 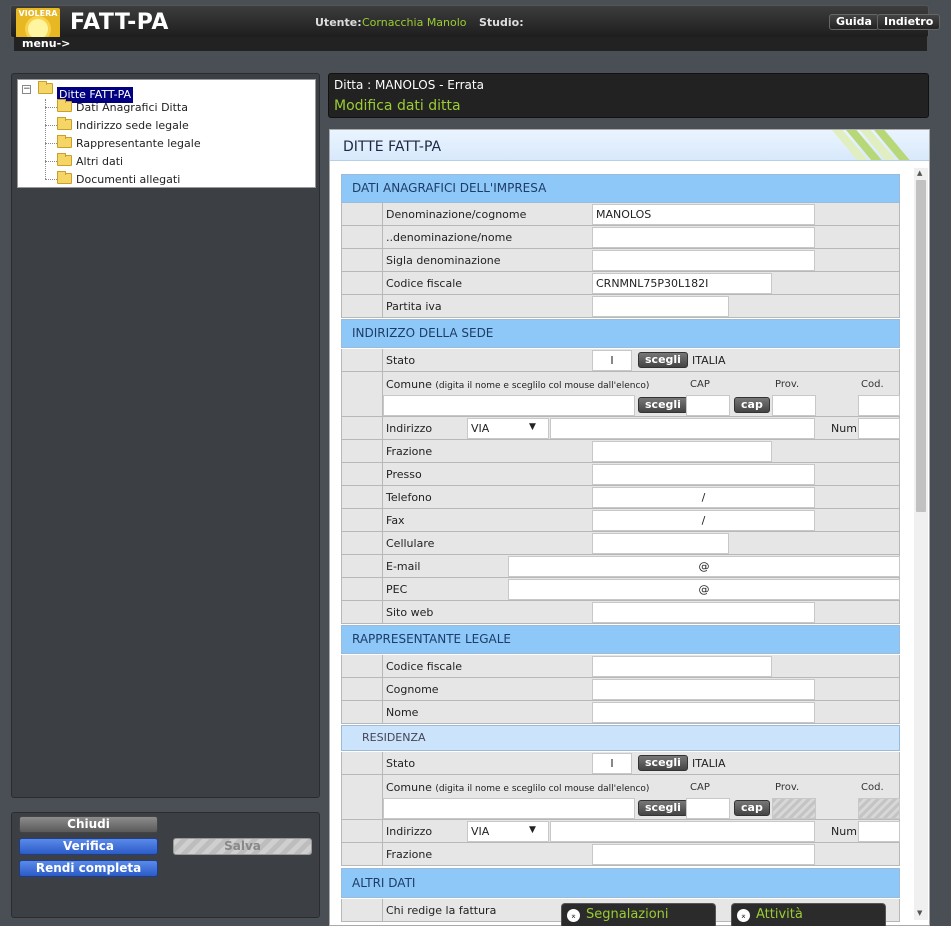 I want to click on cap-button: cap, so click(x=752, y=405).